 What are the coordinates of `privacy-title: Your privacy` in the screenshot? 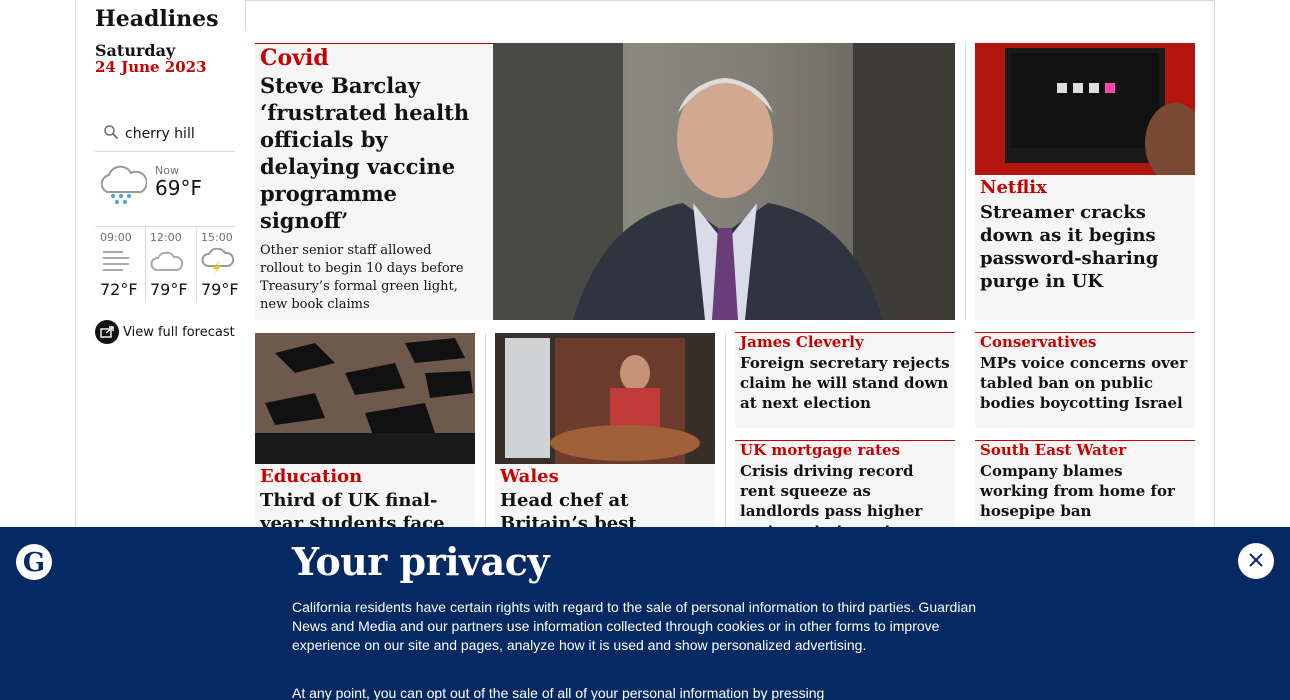 It's located at (421, 561).